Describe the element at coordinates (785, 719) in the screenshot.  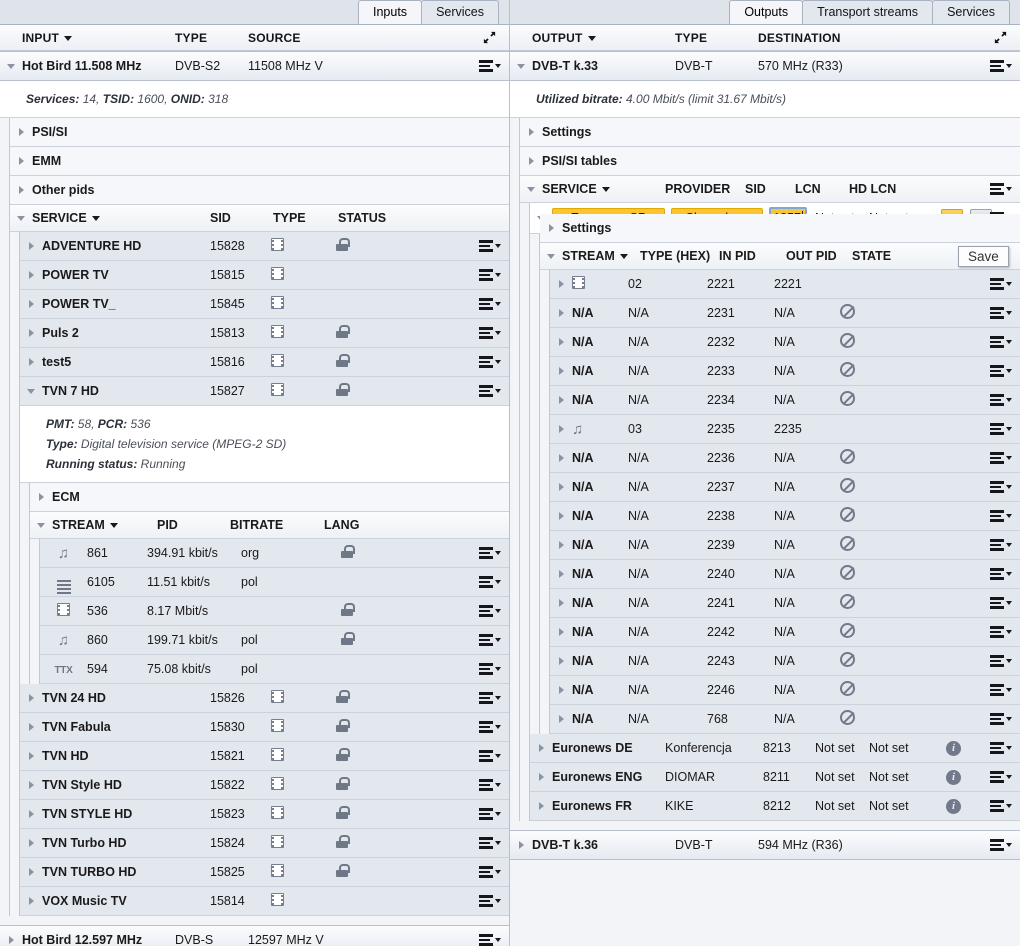
I see `list-item: N/A N/A 768 N/A` at that location.